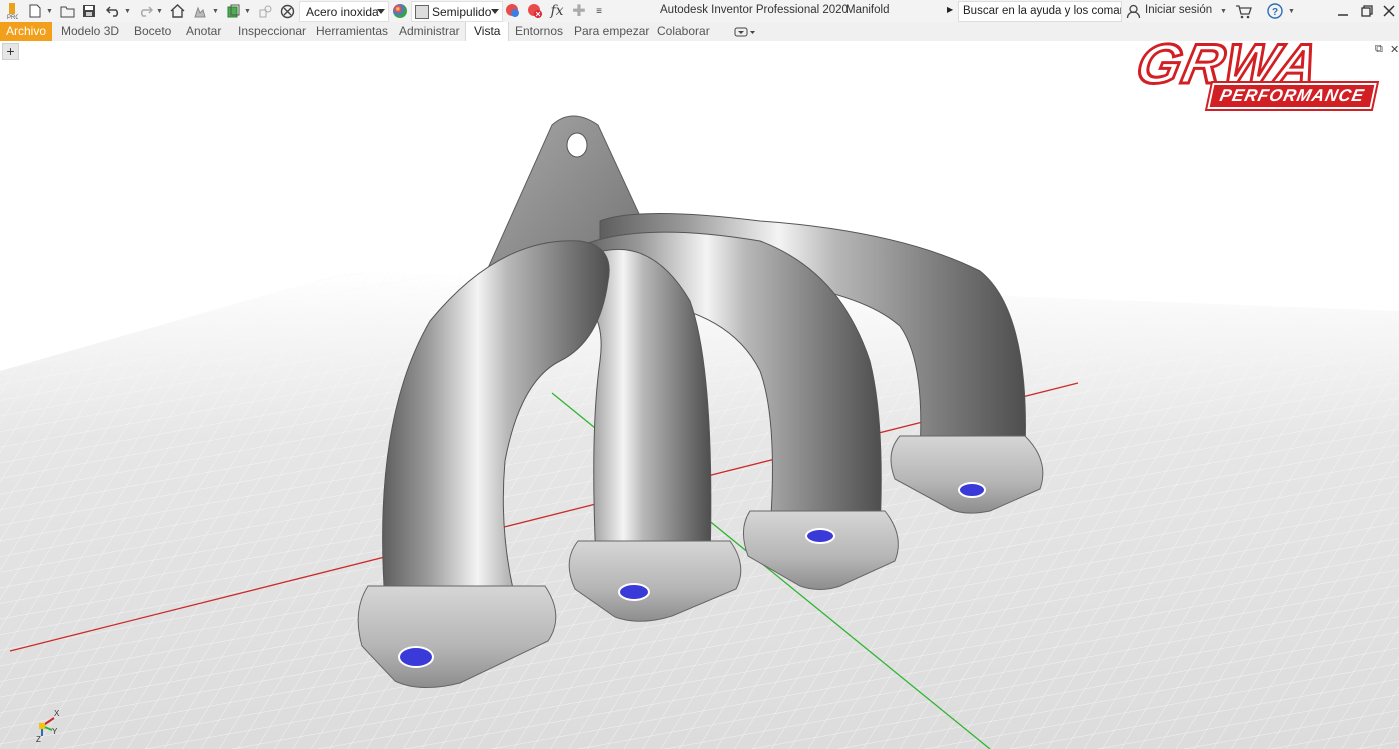 Image resolution: width=1399 pixels, height=749 pixels. I want to click on material-value: Acero inoxida, so click(342, 11).